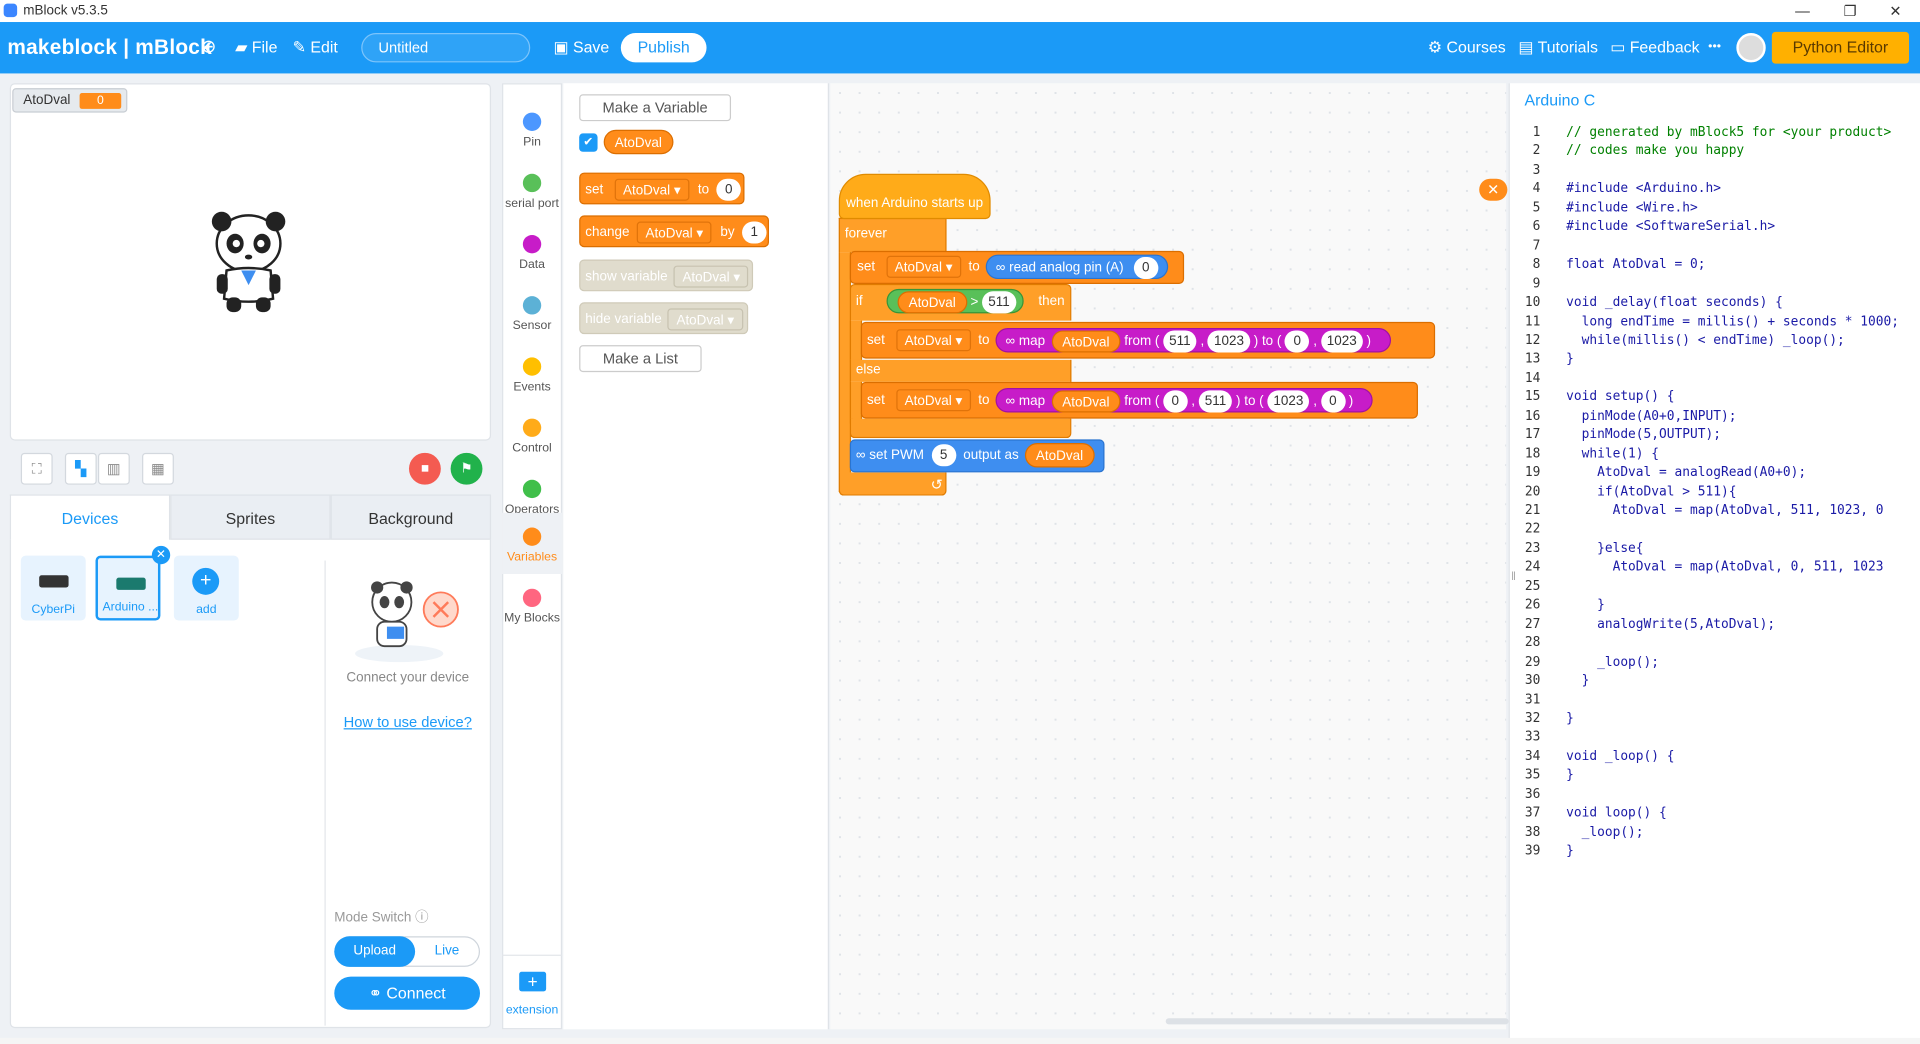 Image resolution: width=1920 pixels, height=1044 pixels. I want to click on line-number: 14, so click(1532, 378).